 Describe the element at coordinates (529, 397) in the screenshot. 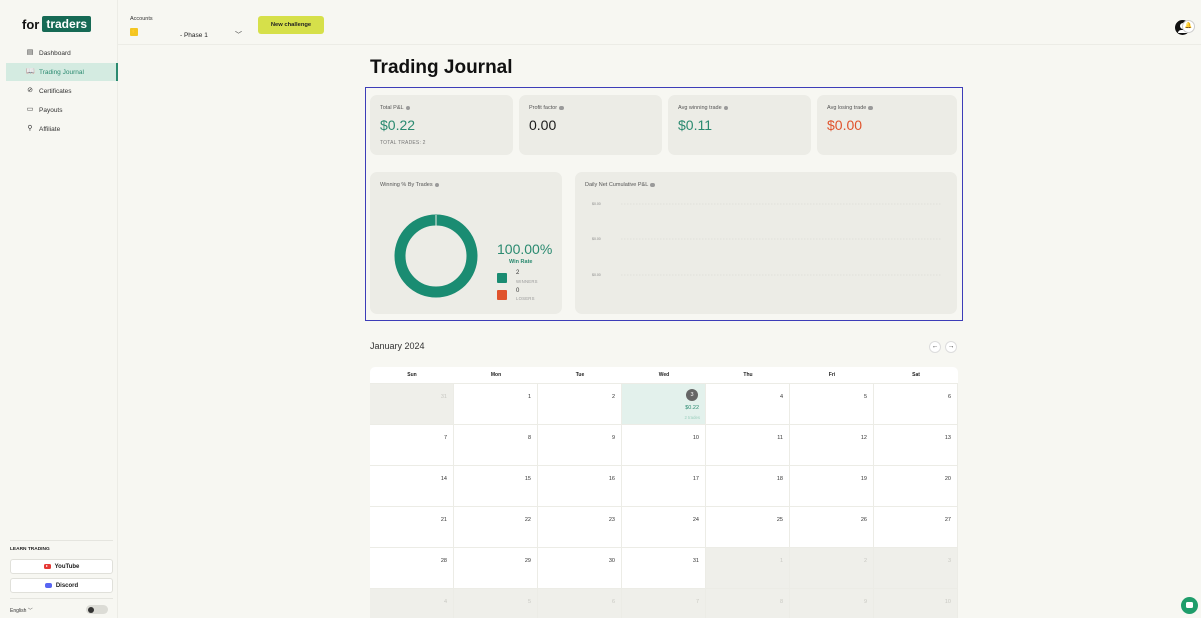

I see `day-number: 1` at that location.